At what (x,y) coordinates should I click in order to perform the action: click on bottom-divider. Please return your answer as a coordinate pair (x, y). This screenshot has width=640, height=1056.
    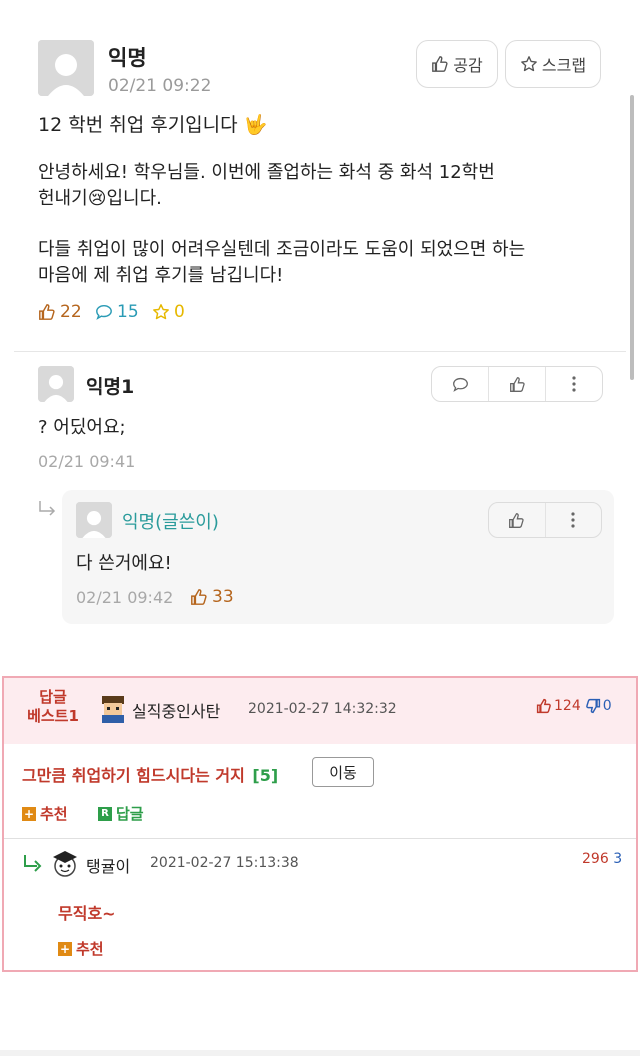
    Looking at the image, I should click on (320, 1053).